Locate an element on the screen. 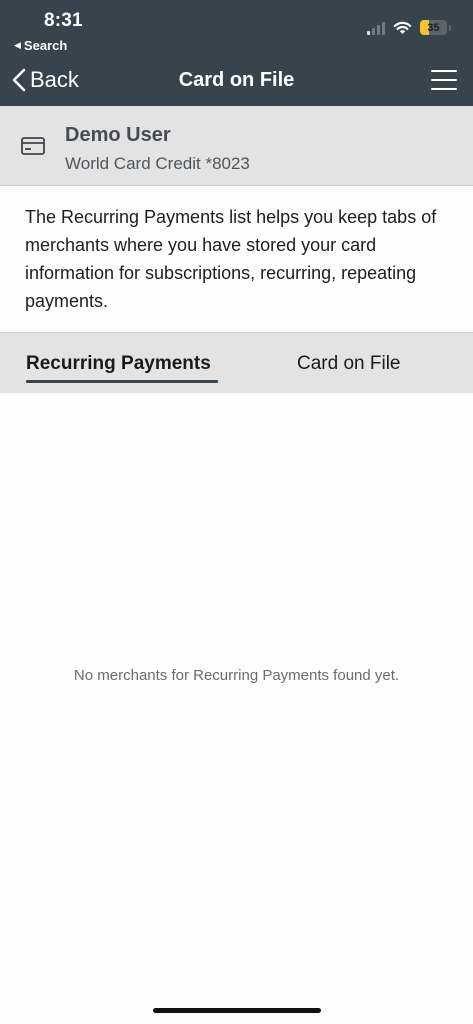 The width and height of the screenshot is (473, 1024). top-bar: 8:31 ◀ Search 35 Back Card on File is located at coordinates (236, 53).